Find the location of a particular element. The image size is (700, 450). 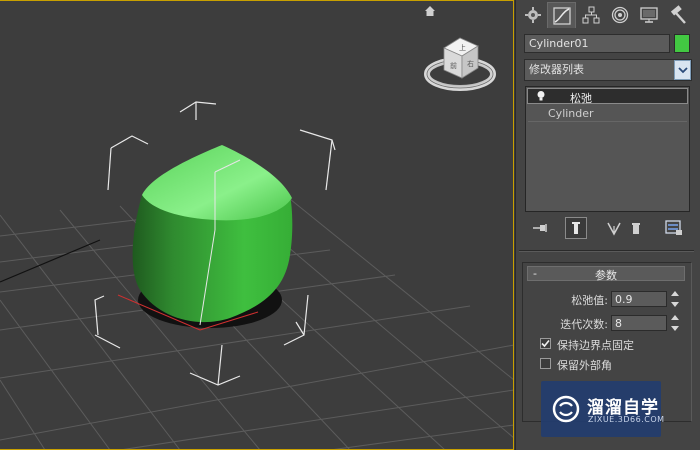

stack-item-relax: 松弛 is located at coordinates (607, 96).